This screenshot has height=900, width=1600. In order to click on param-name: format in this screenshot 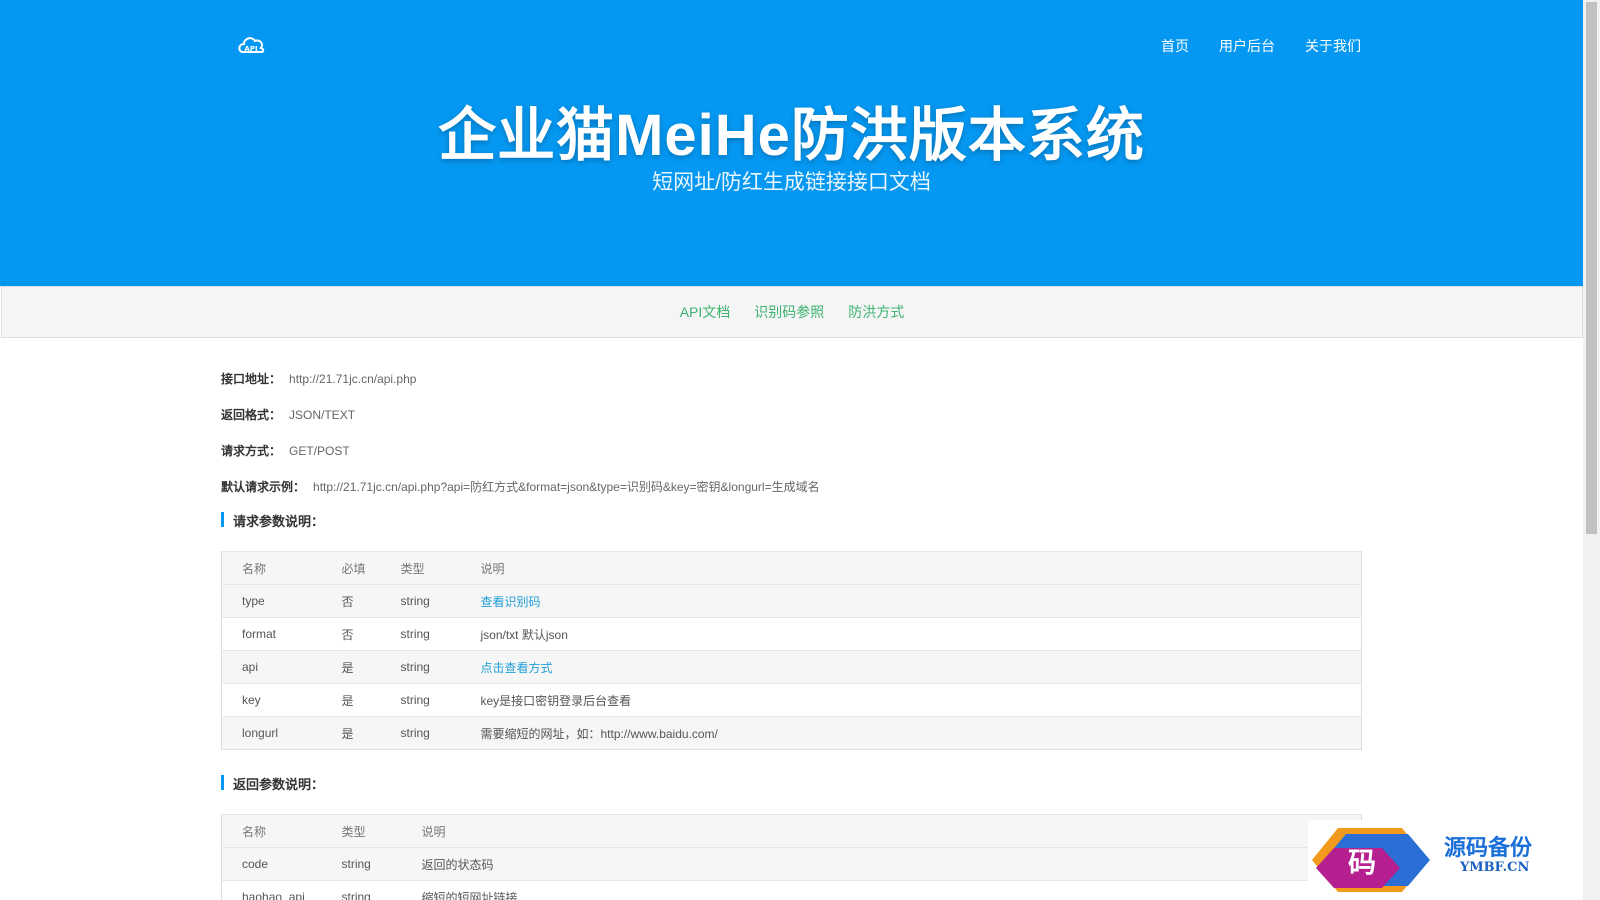, I will do `click(271, 634)`.